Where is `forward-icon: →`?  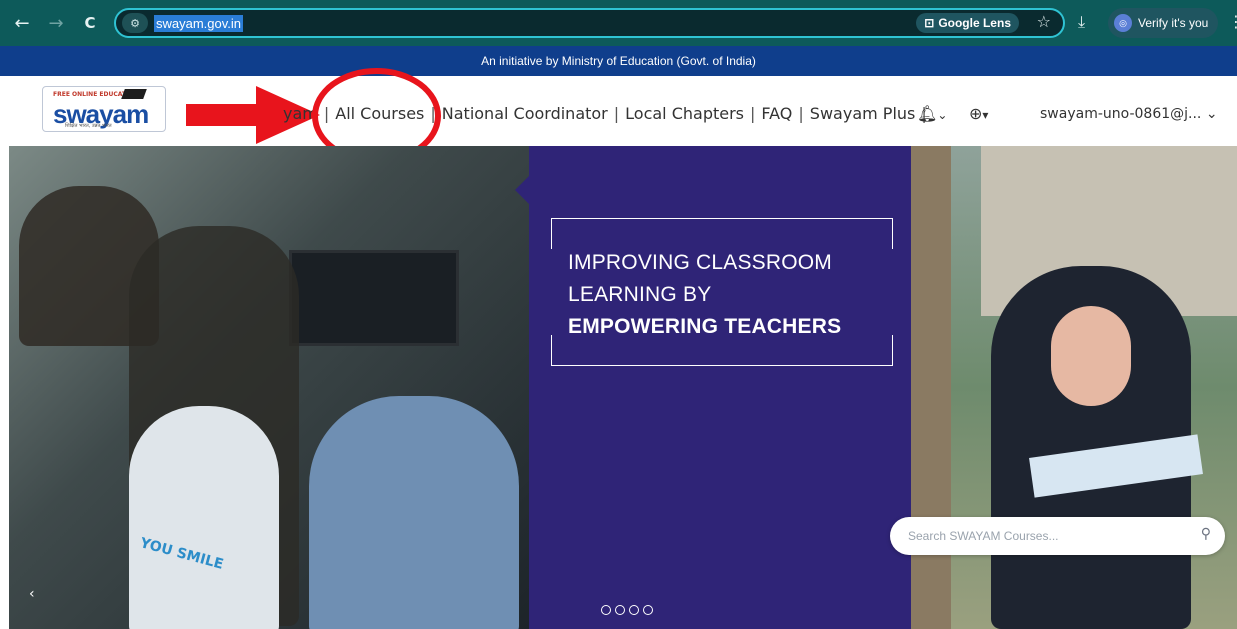 forward-icon: → is located at coordinates (56, 23).